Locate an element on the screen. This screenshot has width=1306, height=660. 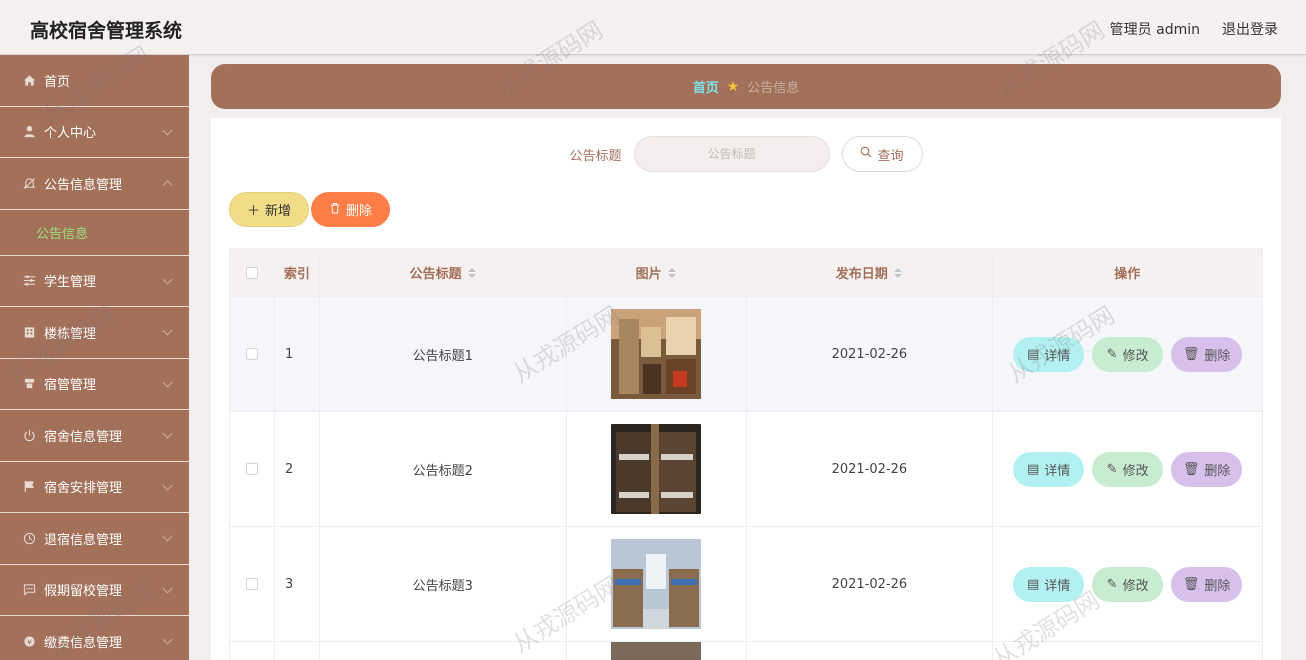
breadcrumb: 首页 ★ 公告信息 is located at coordinates (746, 86).